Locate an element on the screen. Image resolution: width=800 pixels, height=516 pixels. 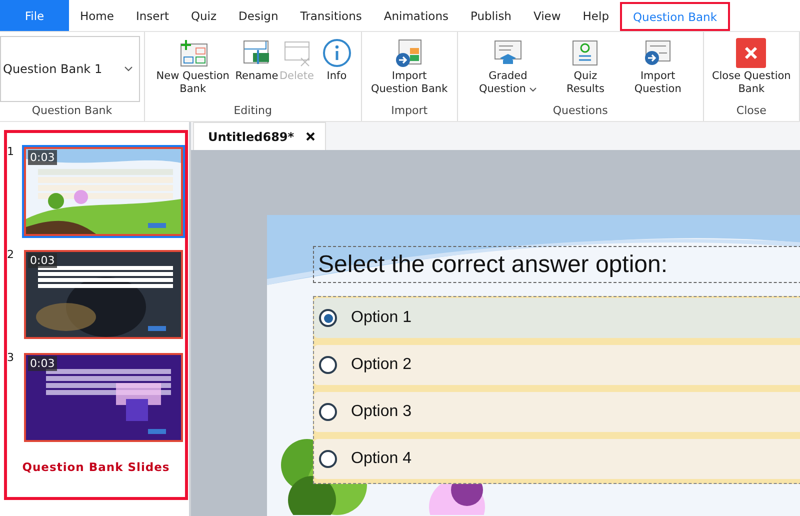
slide-number: 1 is located at coordinates (11, 151).